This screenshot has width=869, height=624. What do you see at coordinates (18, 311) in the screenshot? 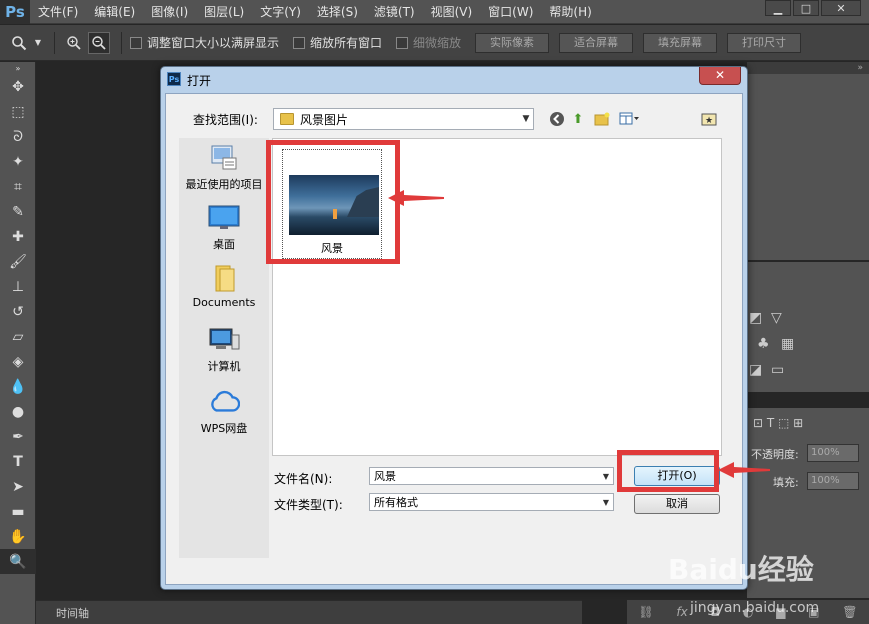
I see `history-brush-tool-icon: ↺` at bounding box center [18, 311].